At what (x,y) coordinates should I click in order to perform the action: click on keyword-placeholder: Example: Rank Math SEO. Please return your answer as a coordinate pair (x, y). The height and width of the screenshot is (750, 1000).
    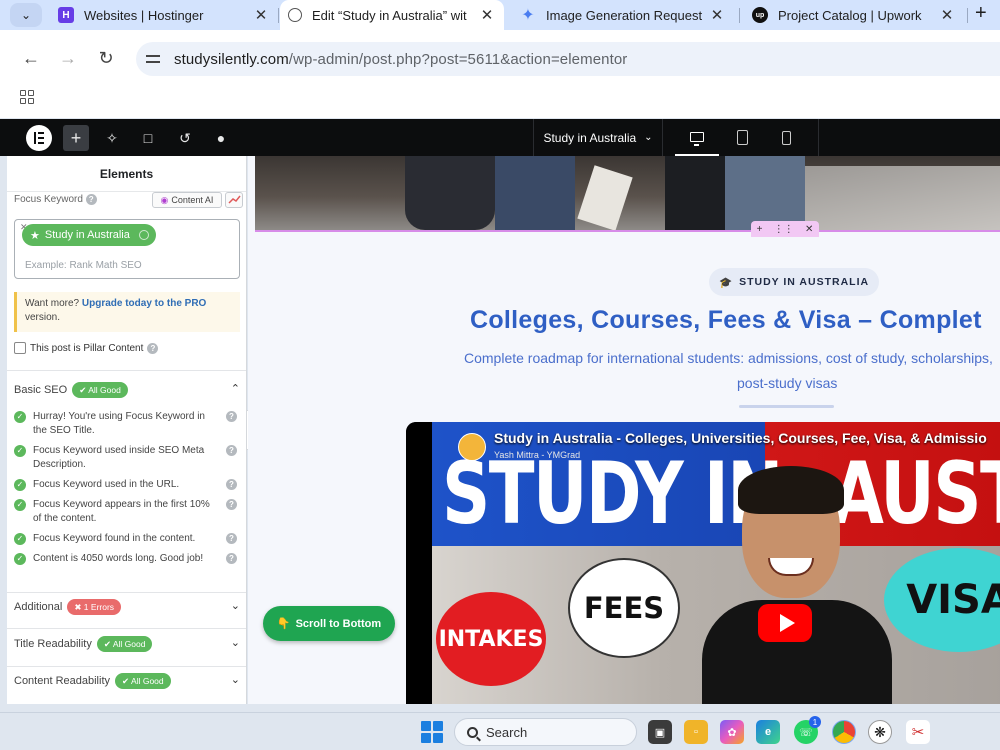
    Looking at the image, I should click on (83, 265).